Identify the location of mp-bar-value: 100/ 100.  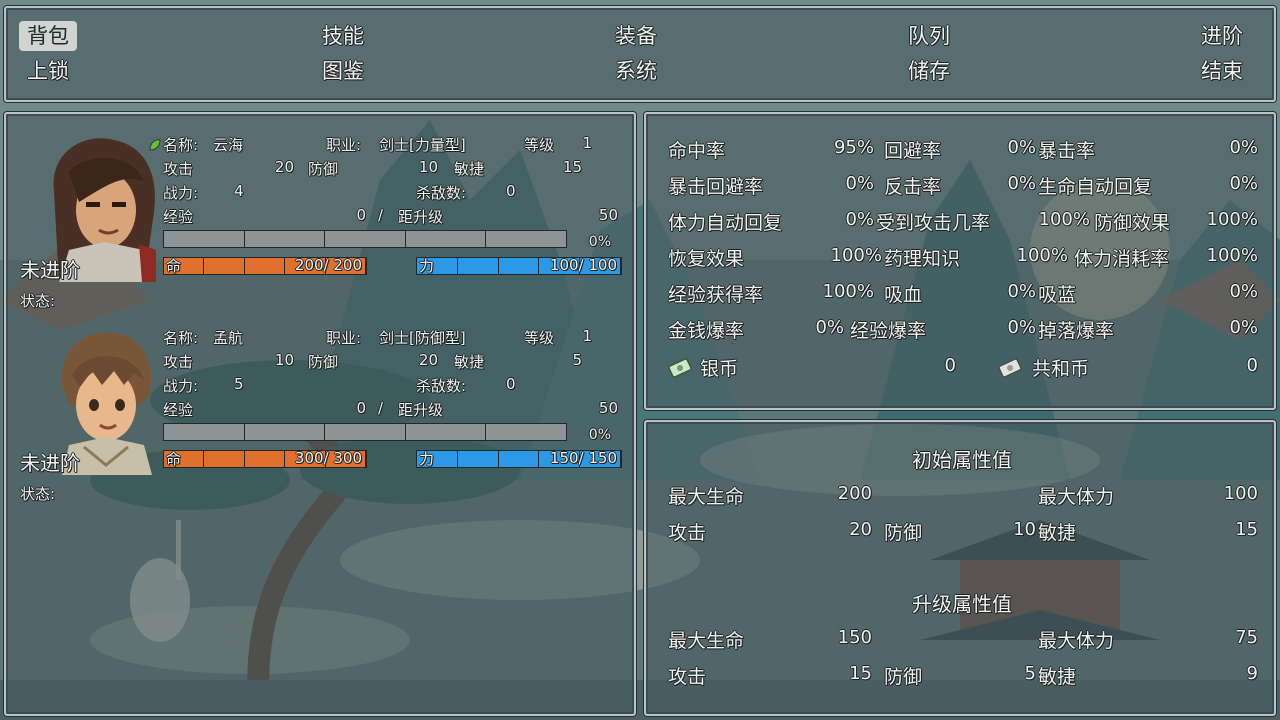
(583, 265).